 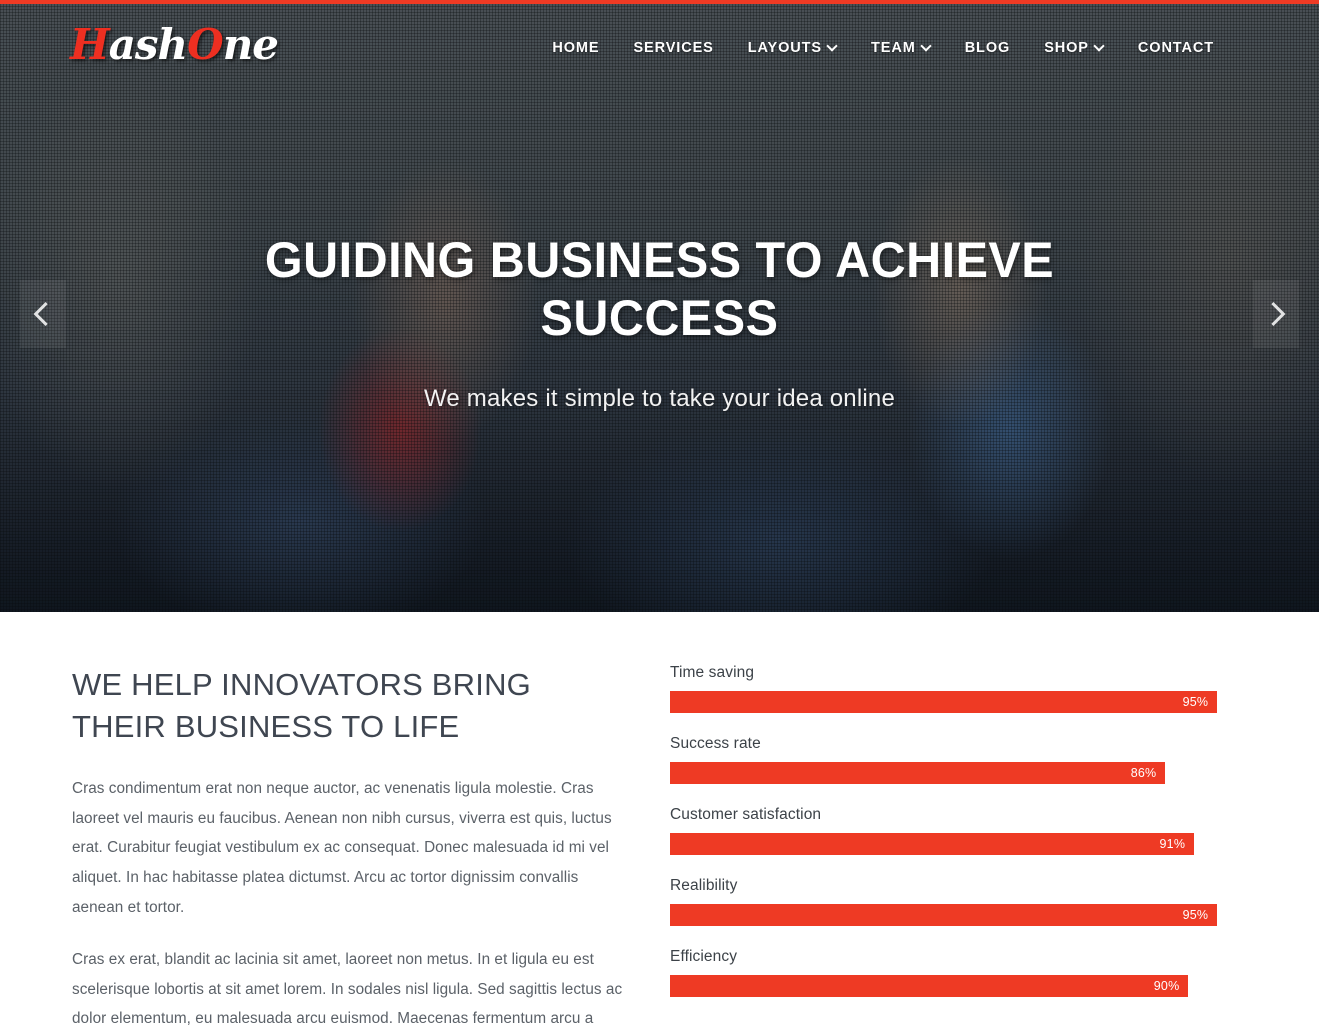 I want to click on slider-prev-button, so click(x=43, y=314).